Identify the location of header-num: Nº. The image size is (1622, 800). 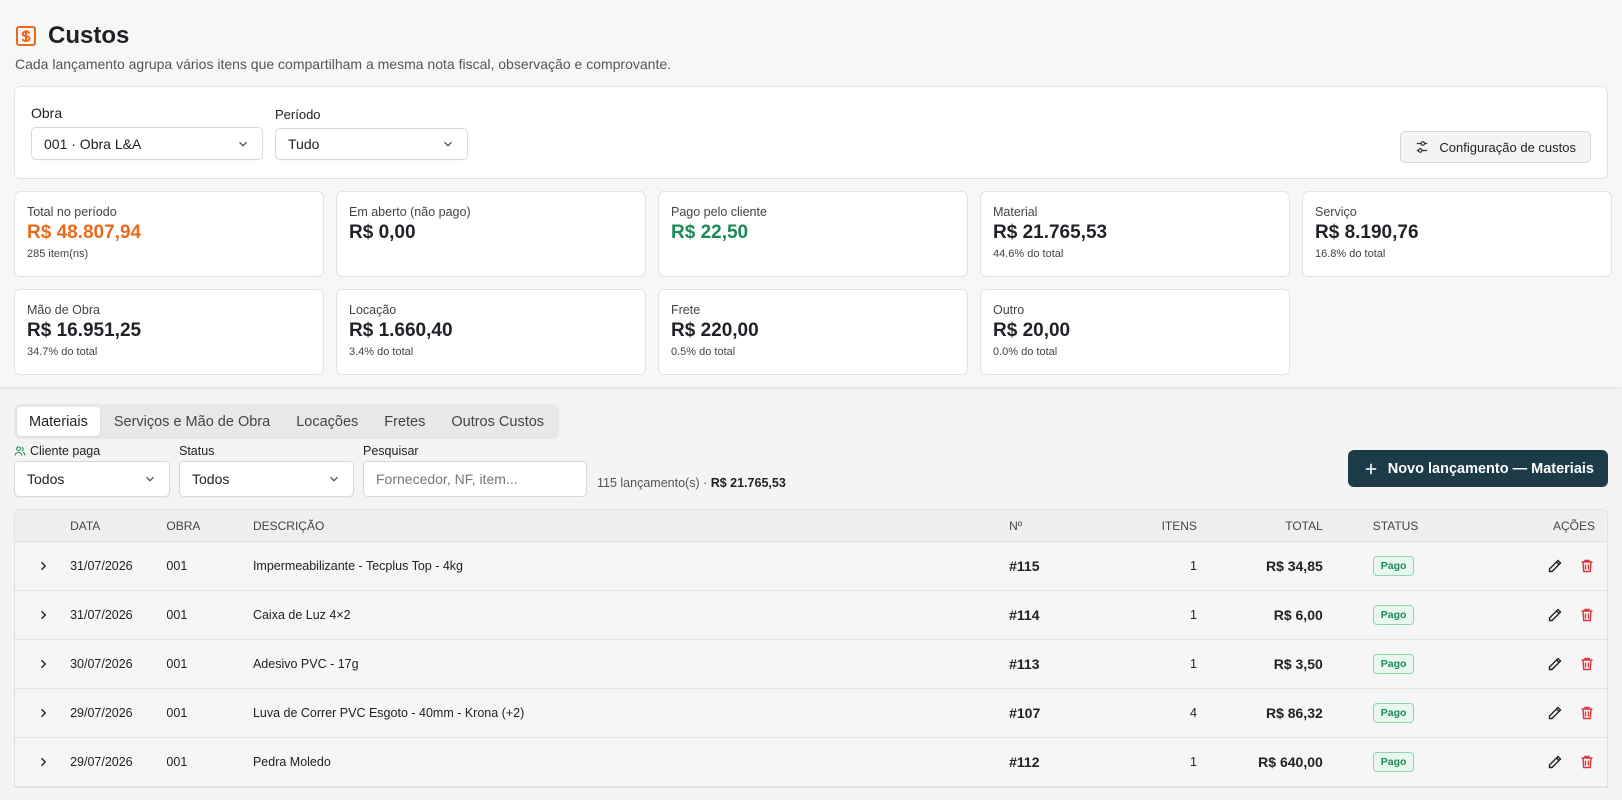
(1038, 526).